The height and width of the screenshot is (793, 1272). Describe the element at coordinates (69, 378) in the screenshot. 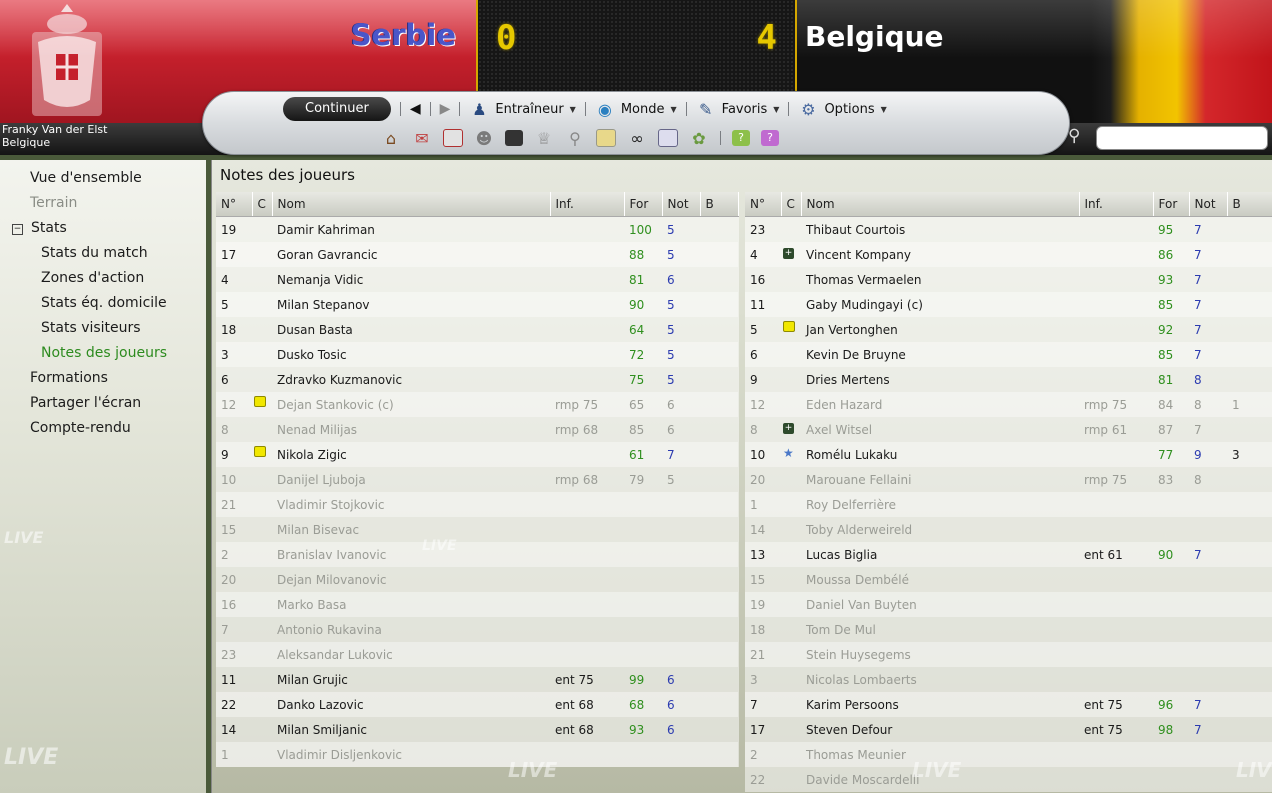

I see `sidebar-item-label: Formations` at that location.